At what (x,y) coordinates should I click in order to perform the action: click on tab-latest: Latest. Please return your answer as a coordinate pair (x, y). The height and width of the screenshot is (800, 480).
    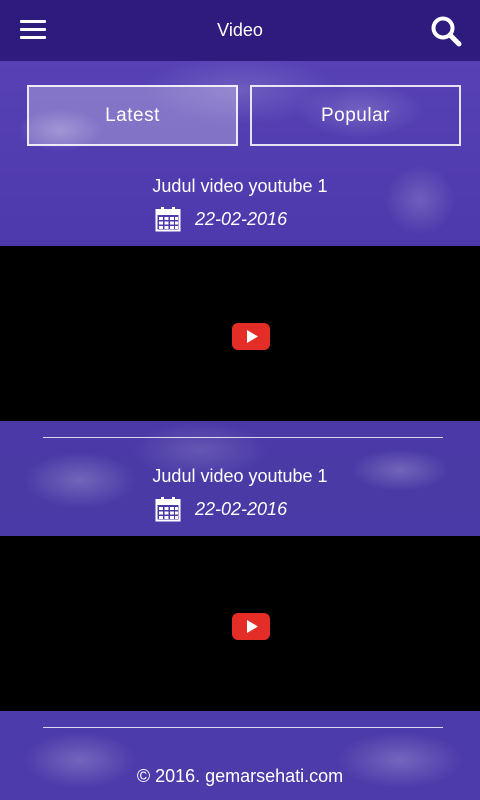
    Looking at the image, I should click on (132, 115).